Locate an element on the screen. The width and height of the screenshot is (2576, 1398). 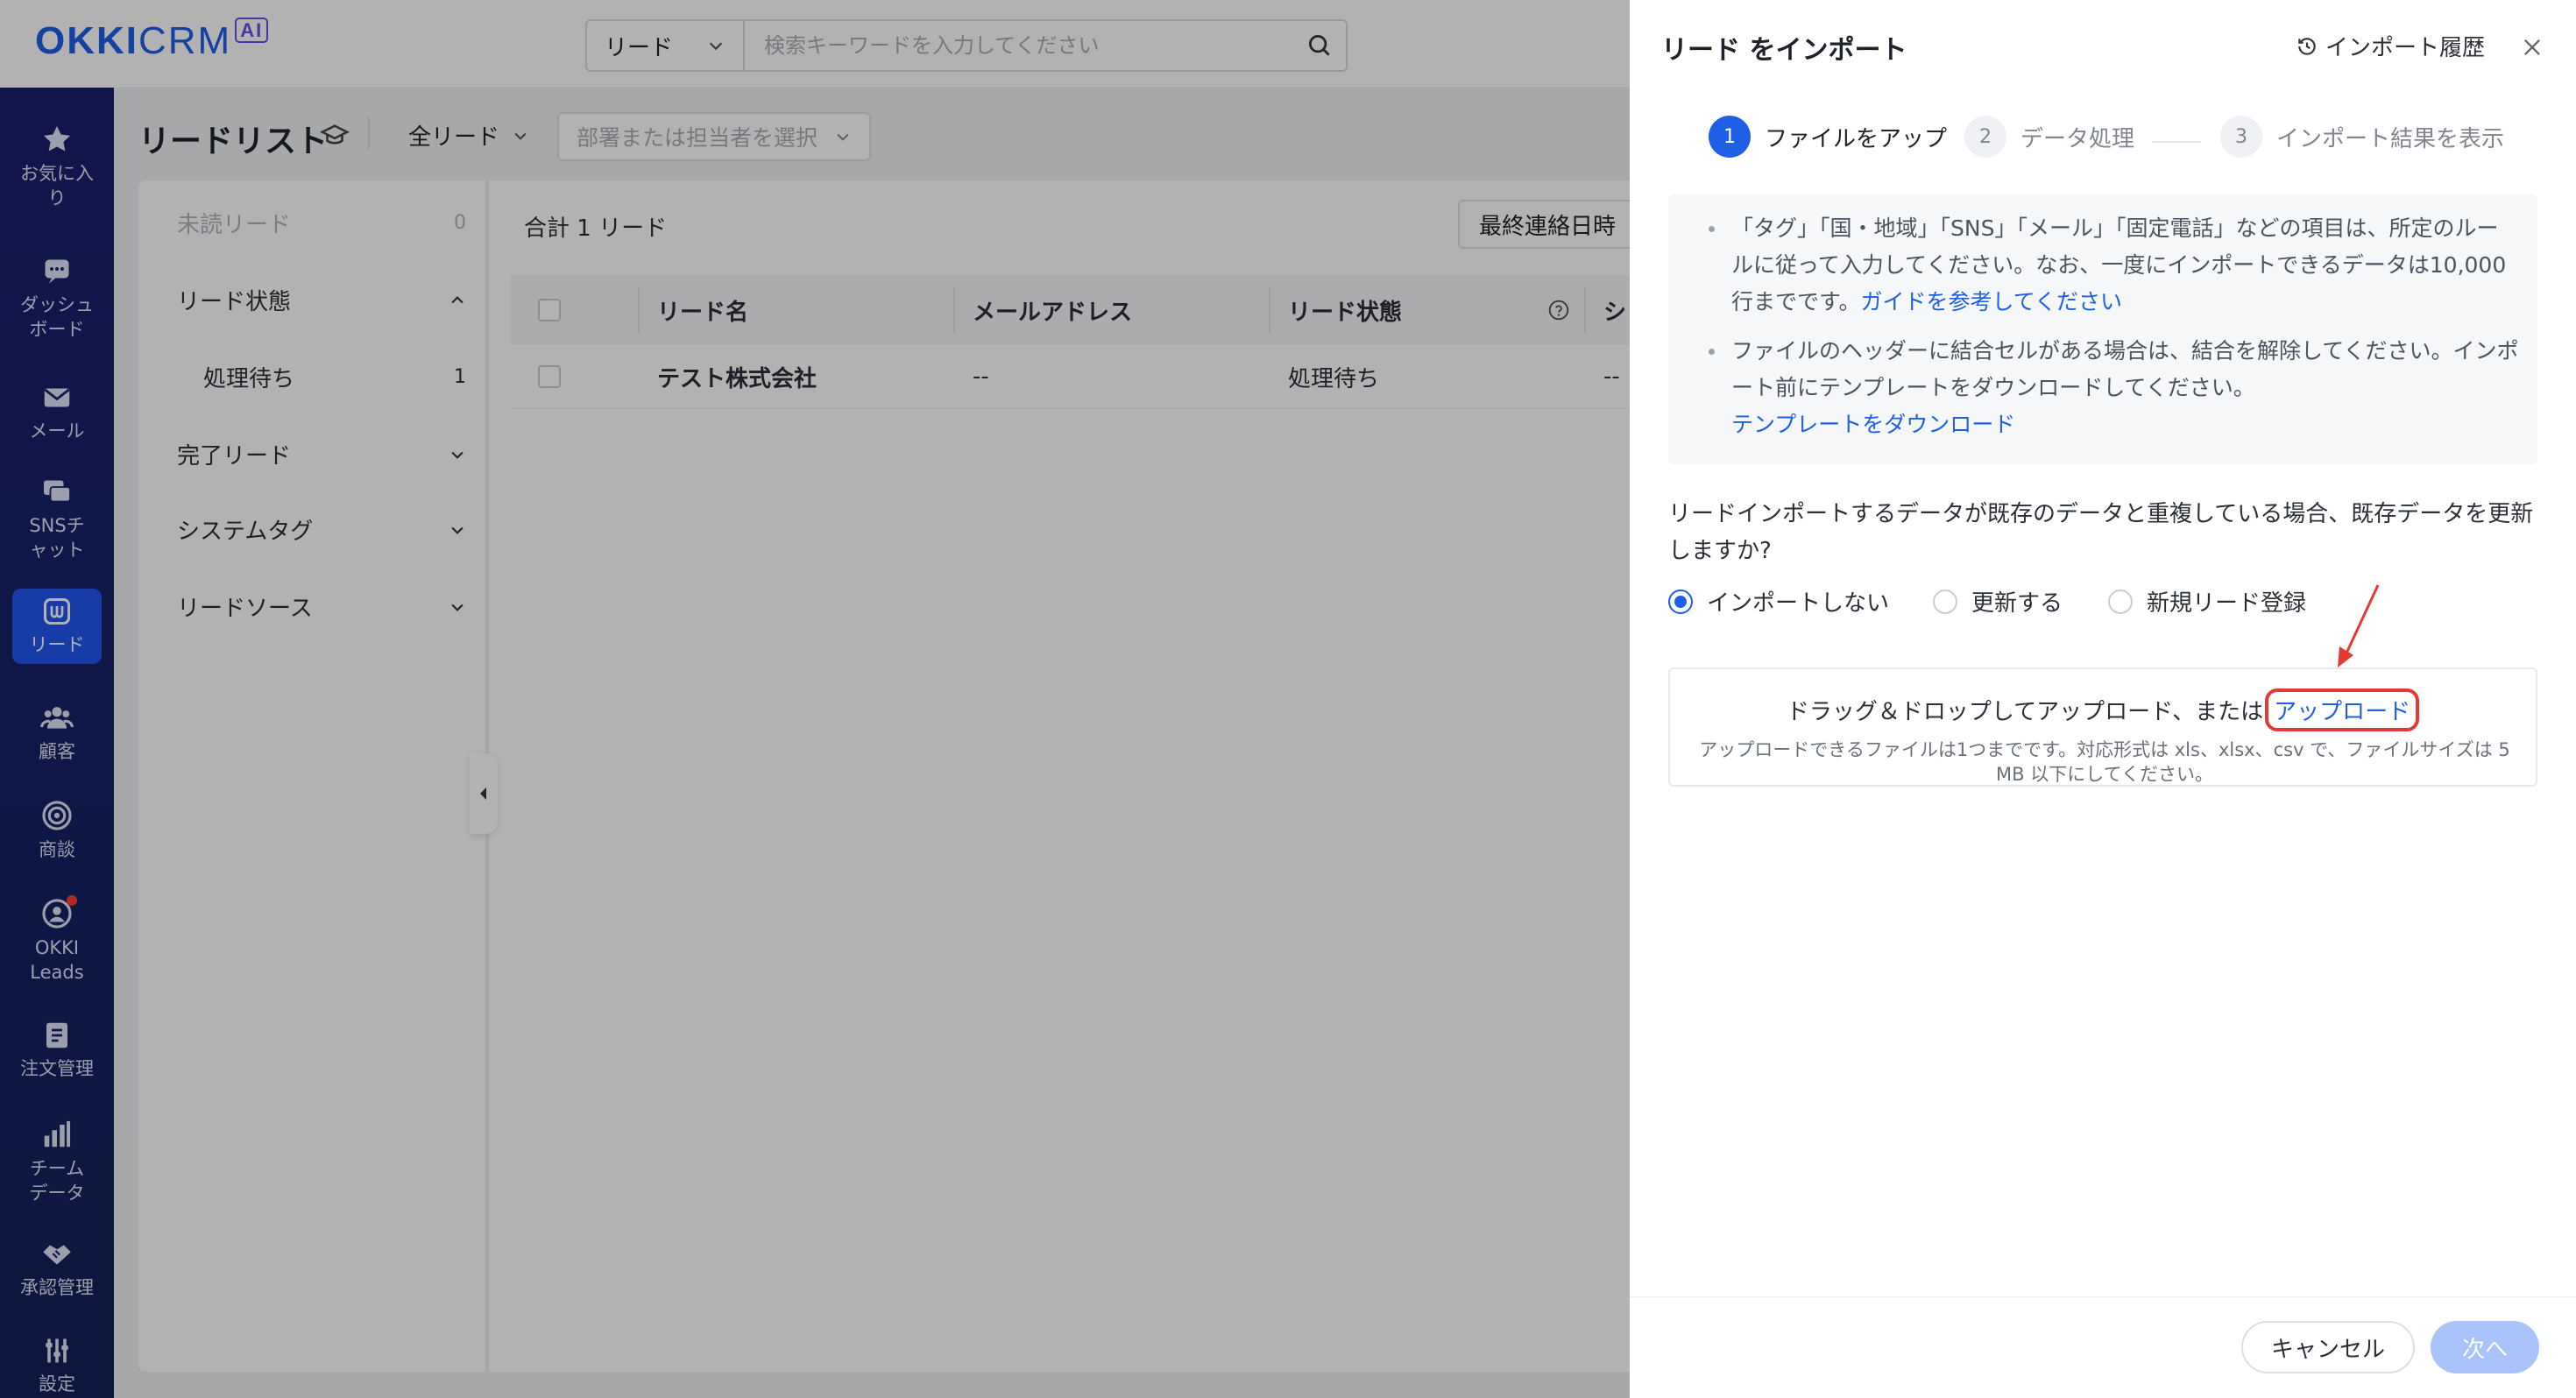
drawer-title: リード をインポート is located at coordinates (1784, 50).